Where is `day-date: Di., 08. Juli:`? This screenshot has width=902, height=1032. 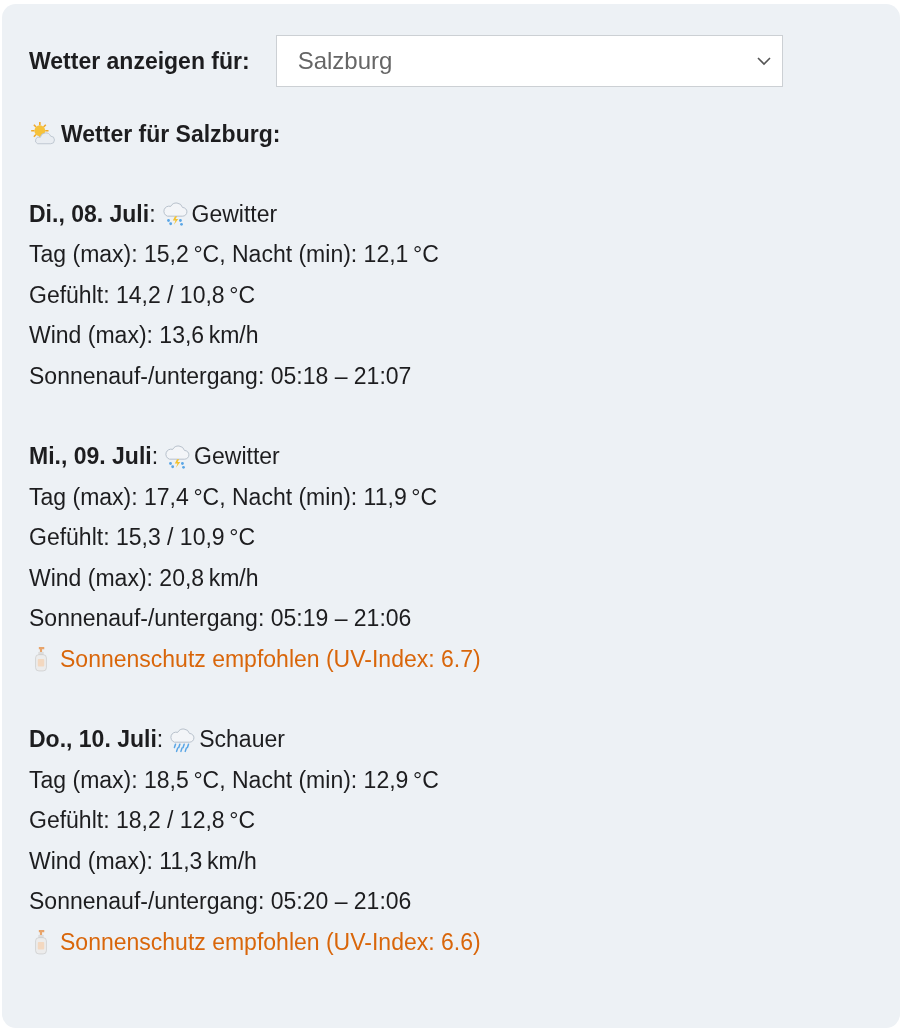 day-date: Di., 08. Juli: is located at coordinates (92, 214).